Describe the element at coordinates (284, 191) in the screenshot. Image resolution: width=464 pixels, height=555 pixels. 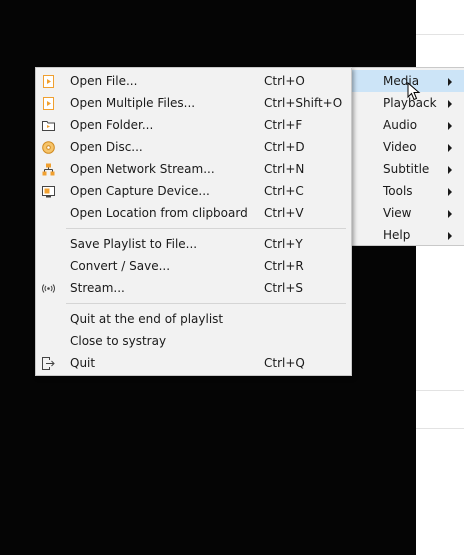
I see `shortcut-label: Ctrl+C` at that location.